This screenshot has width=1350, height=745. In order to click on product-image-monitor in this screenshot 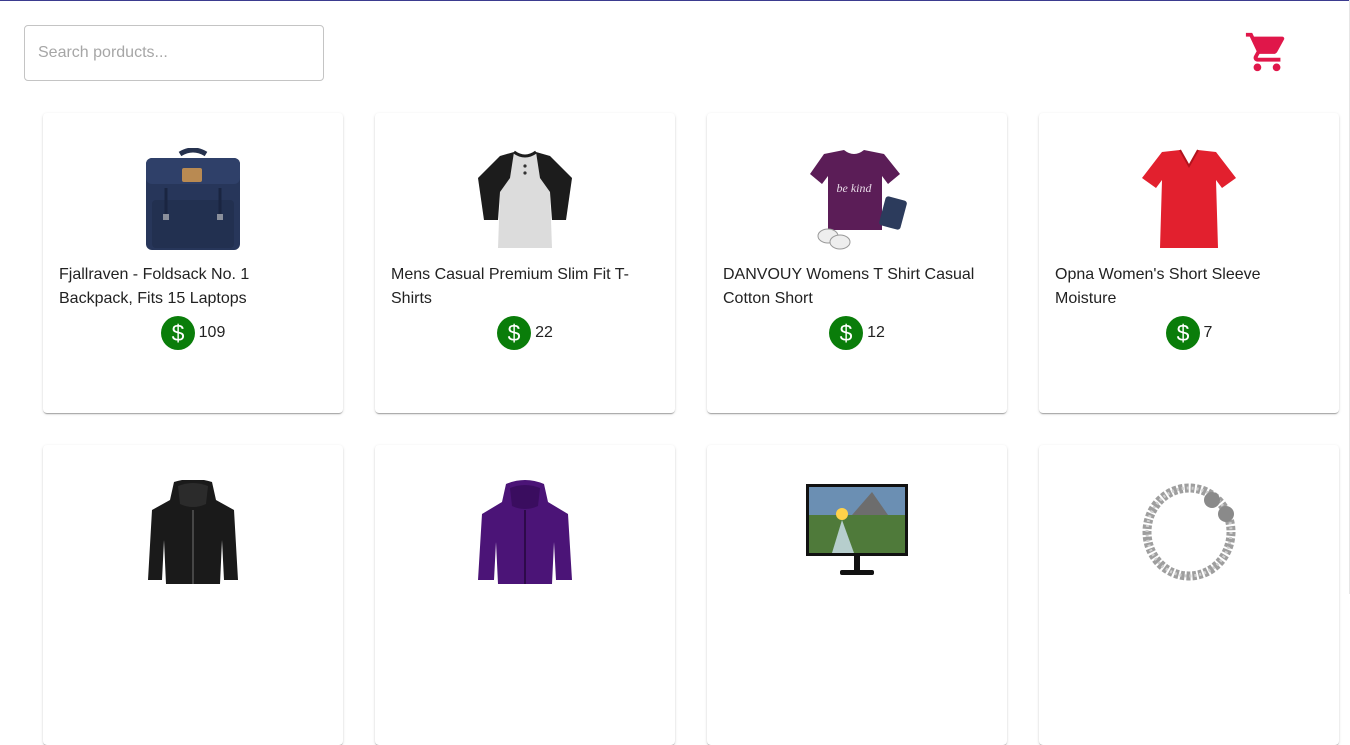, I will do `click(857, 532)`.